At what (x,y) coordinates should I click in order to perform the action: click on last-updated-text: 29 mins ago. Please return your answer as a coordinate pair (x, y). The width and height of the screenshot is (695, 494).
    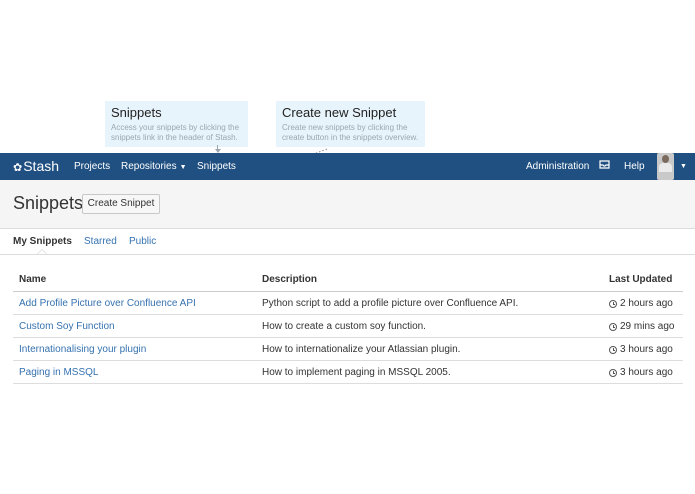
    Looking at the image, I should click on (647, 326).